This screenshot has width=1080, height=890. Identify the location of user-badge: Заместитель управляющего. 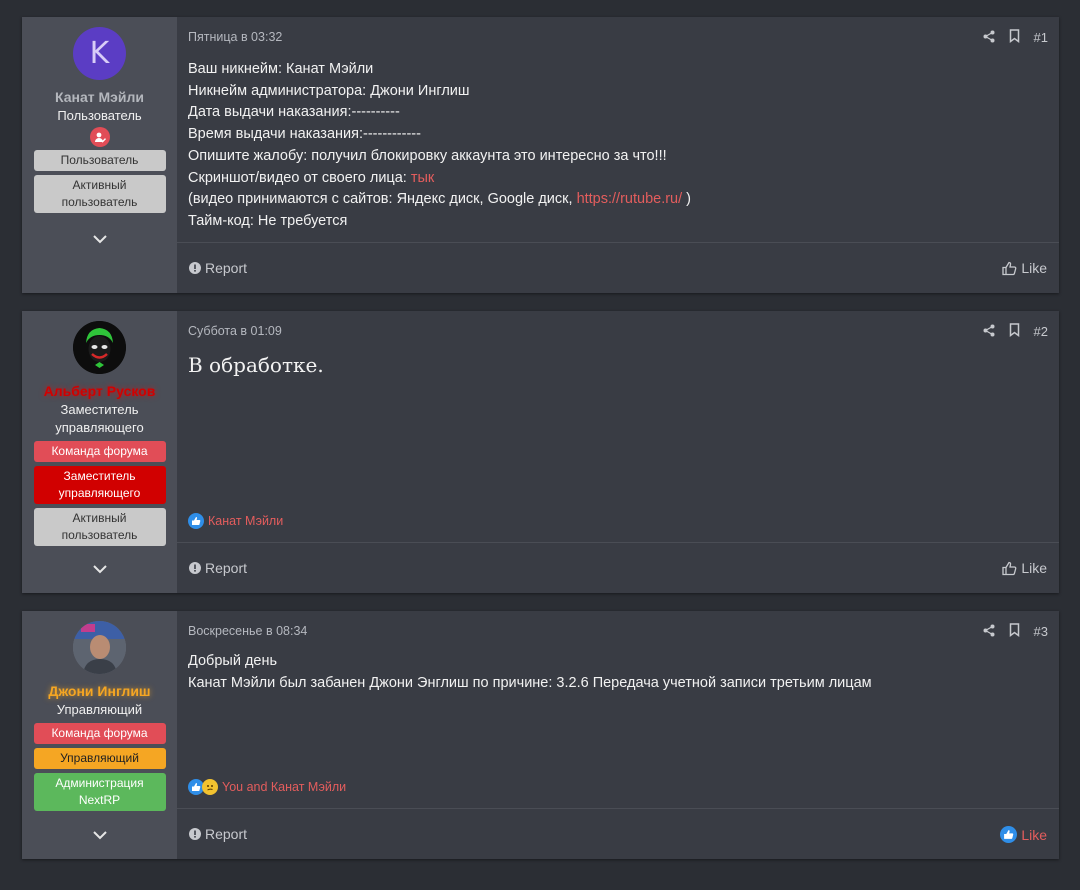
(99, 485).